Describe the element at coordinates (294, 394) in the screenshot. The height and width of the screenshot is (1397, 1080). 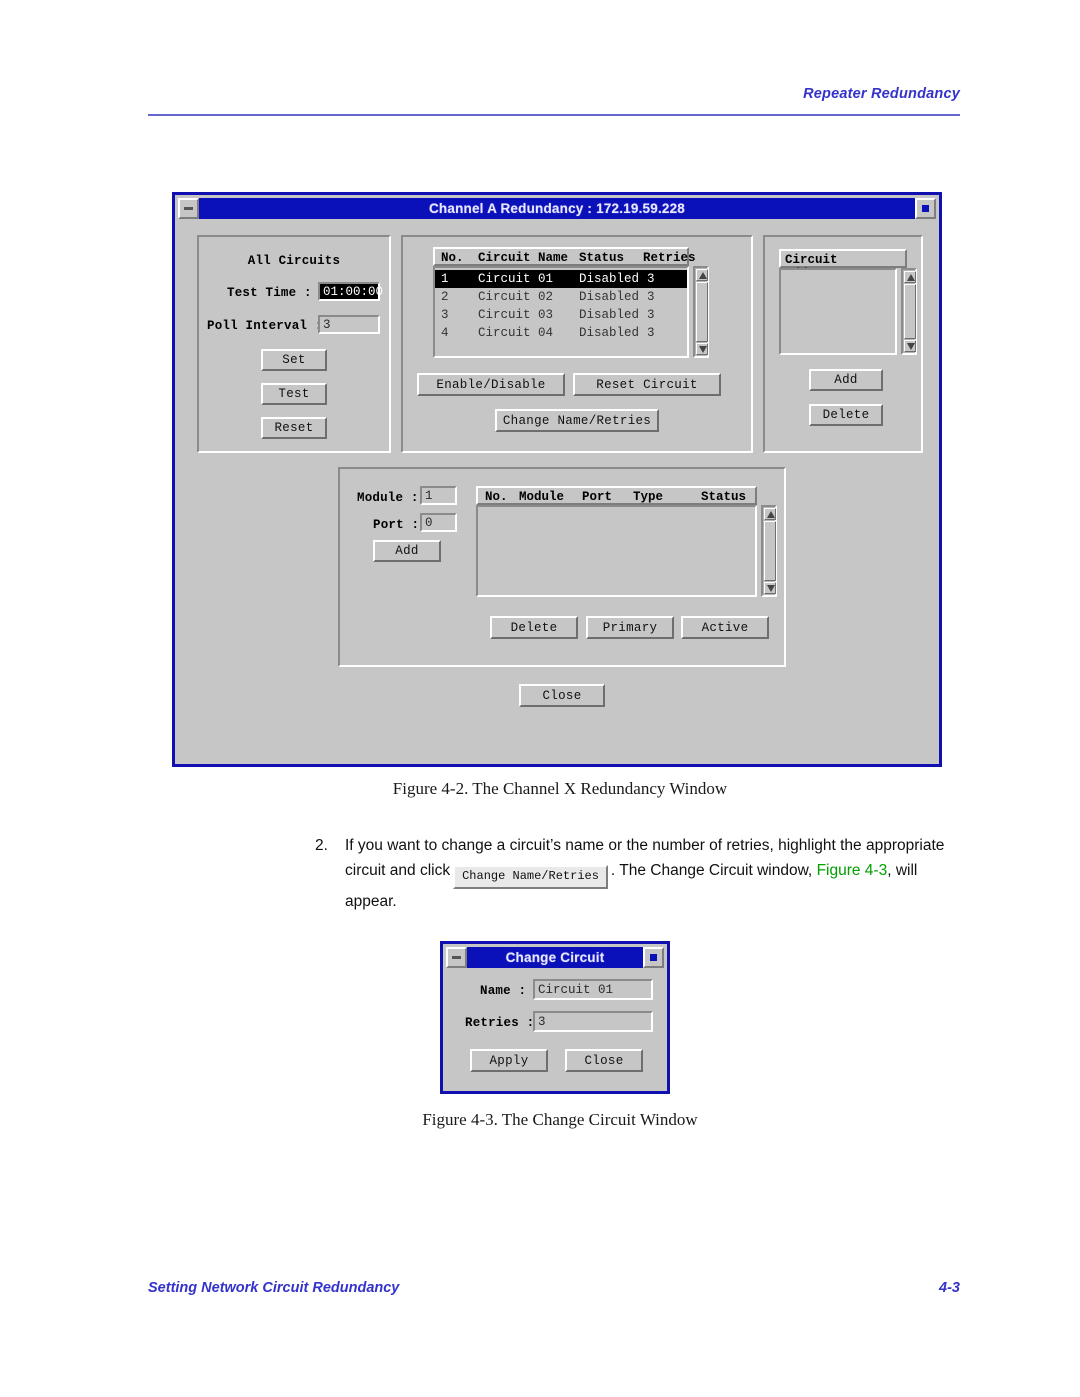
I see `test-button: Test` at that location.